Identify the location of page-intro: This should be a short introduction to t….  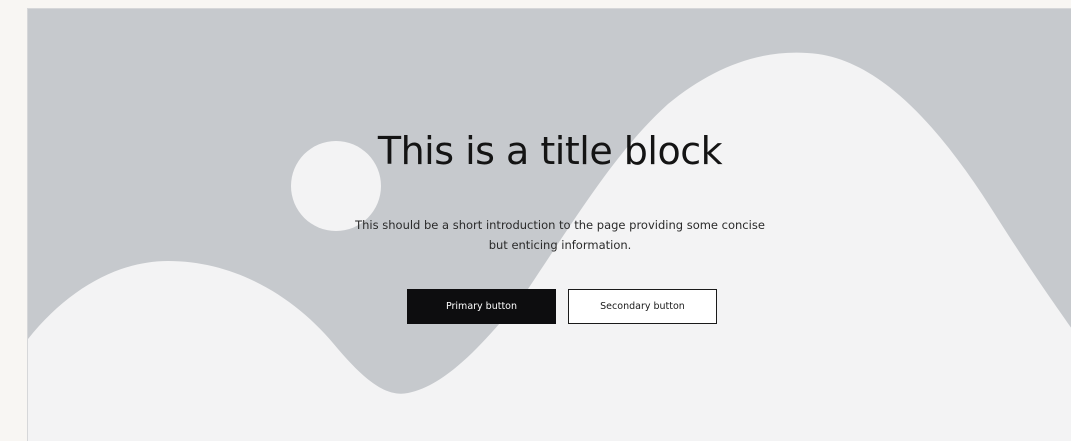
(560, 235).